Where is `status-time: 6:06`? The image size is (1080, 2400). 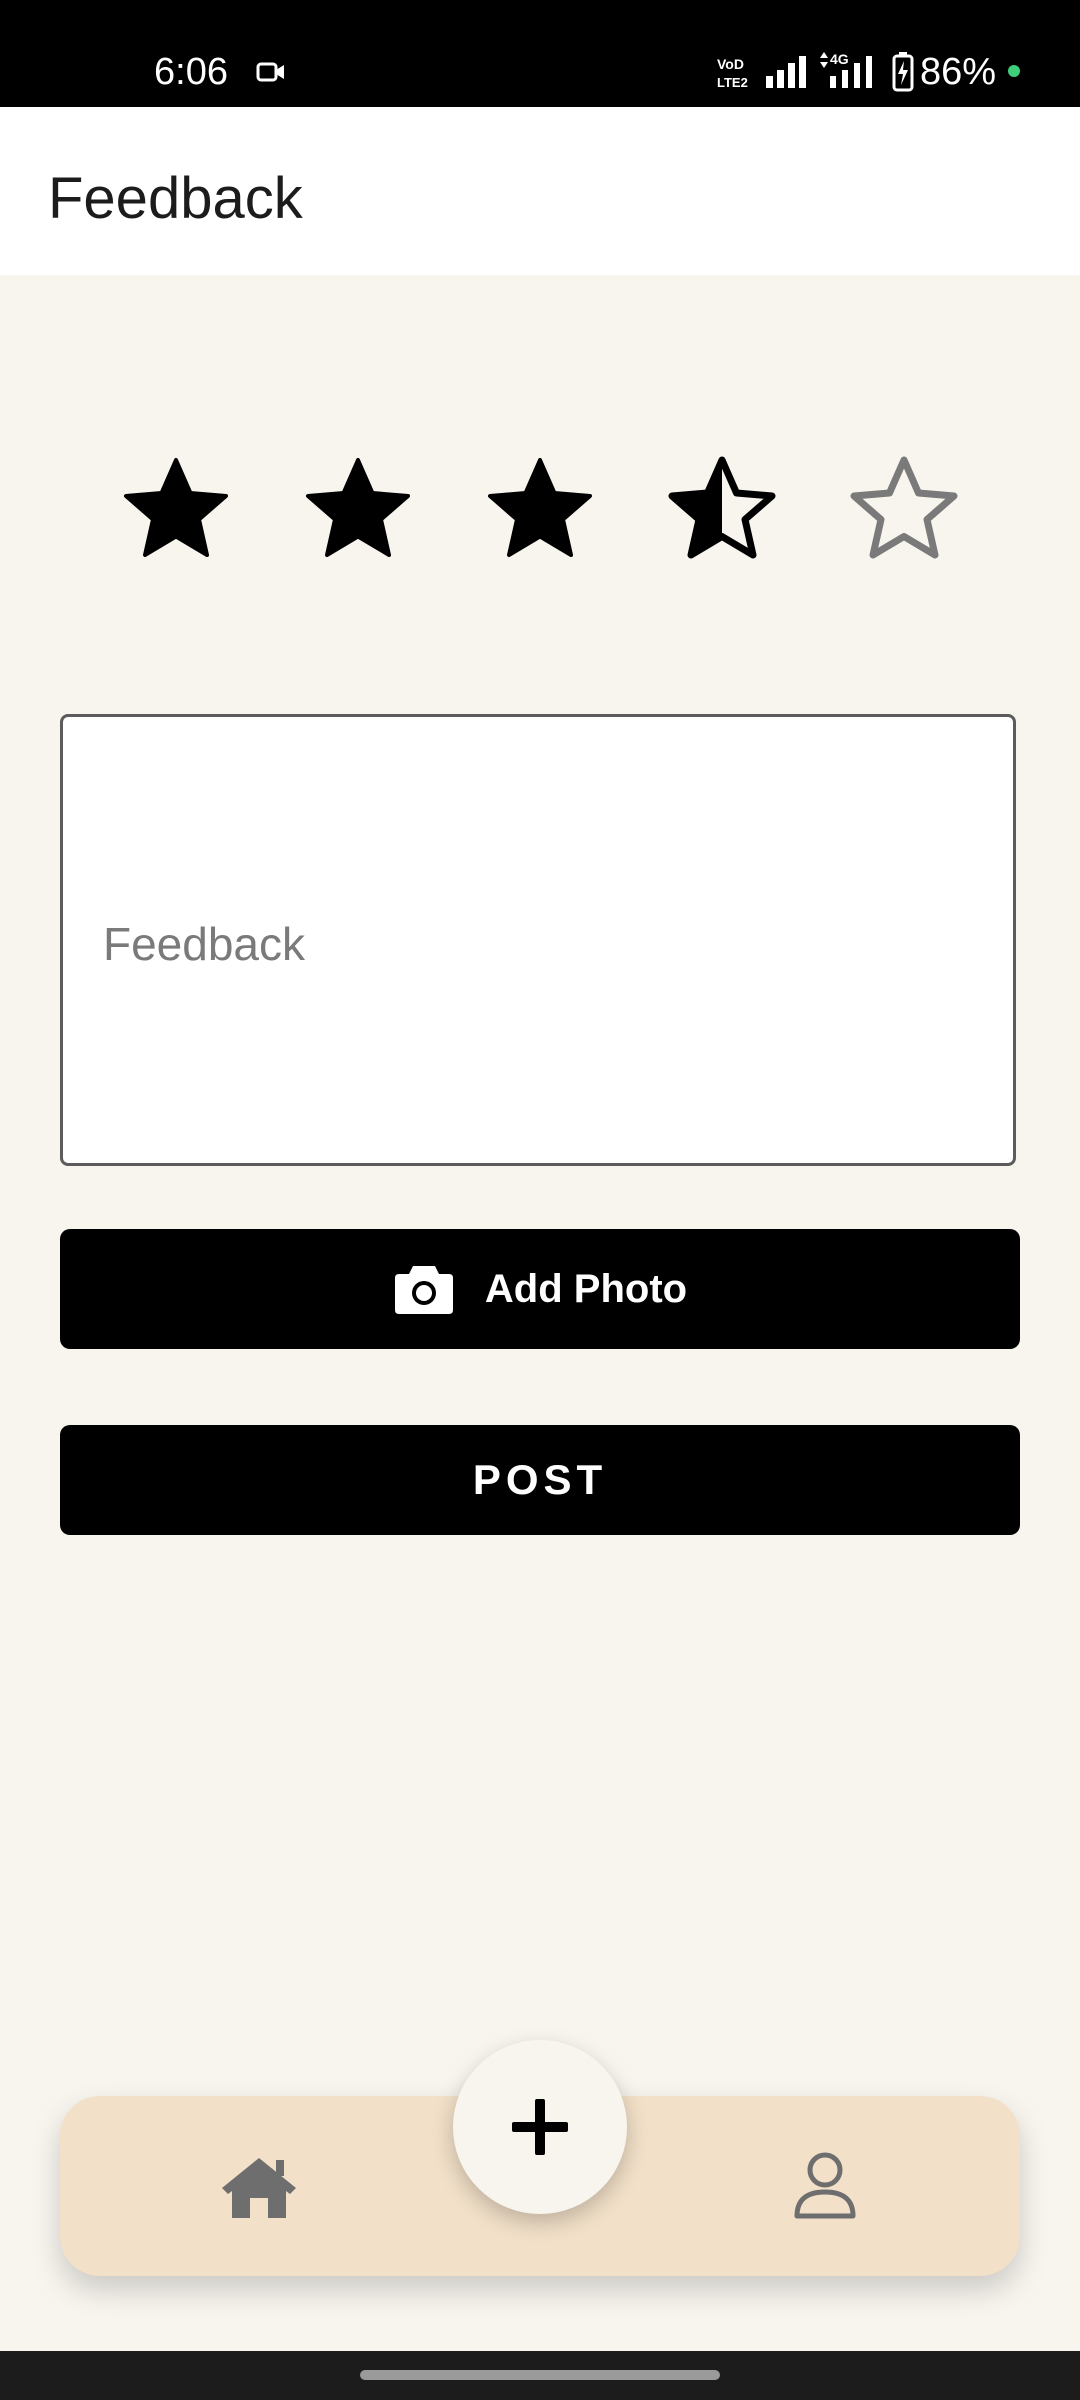
status-time: 6:06 is located at coordinates (191, 72).